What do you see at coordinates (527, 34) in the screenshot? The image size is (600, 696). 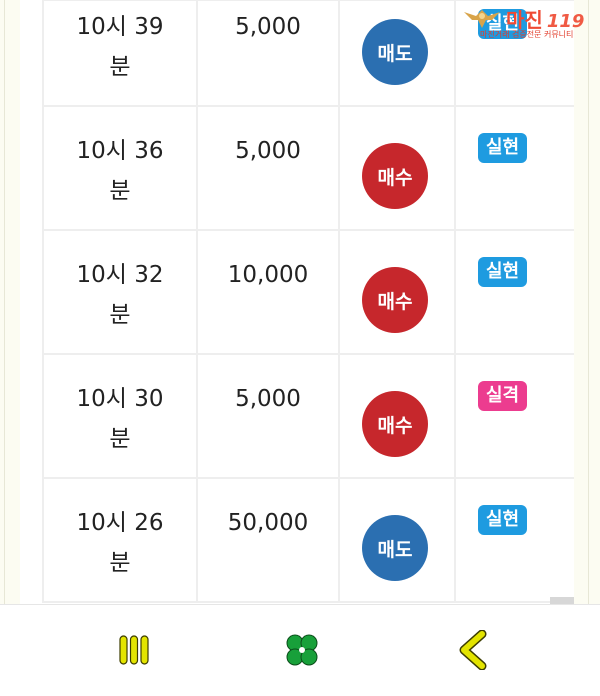 I see `logo-tagline: 마진거래 검증전문 커뮤니티` at bounding box center [527, 34].